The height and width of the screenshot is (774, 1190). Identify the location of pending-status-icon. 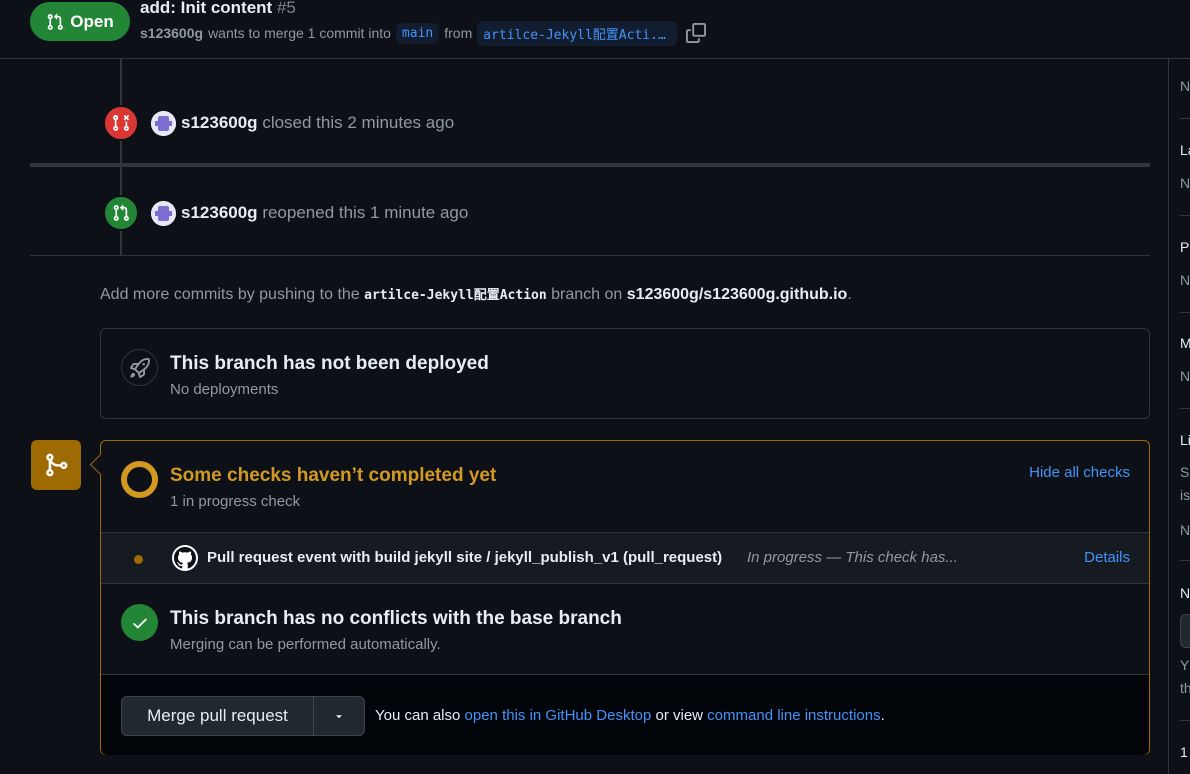
(139, 479).